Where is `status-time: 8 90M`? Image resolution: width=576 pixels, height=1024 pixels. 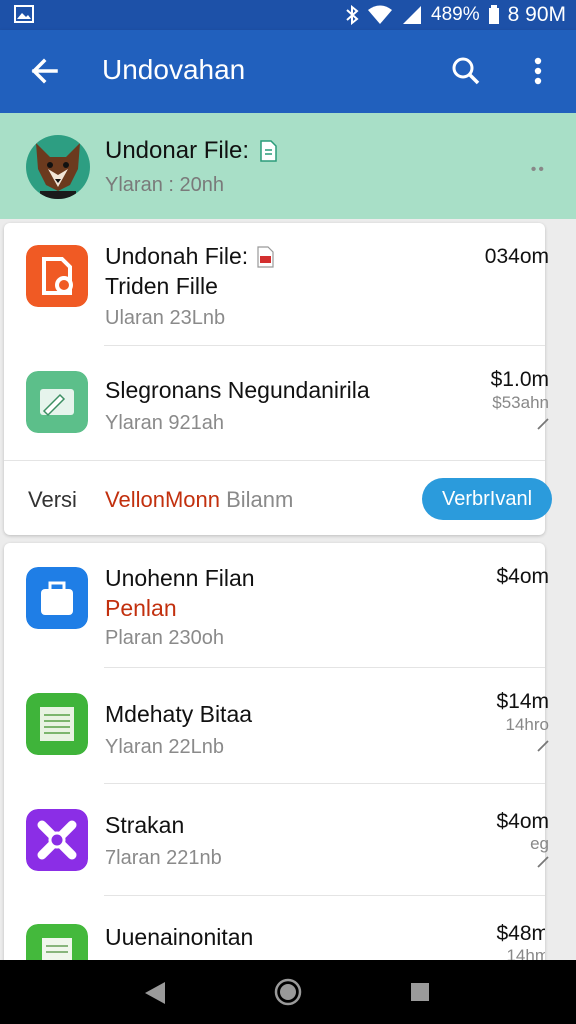
status-time: 8 90M is located at coordinates (536, 14).